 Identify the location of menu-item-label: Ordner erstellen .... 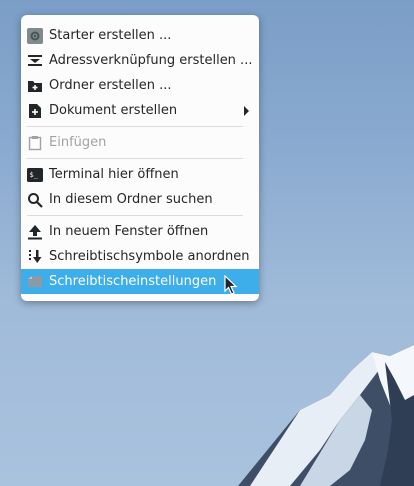
(110, 85).